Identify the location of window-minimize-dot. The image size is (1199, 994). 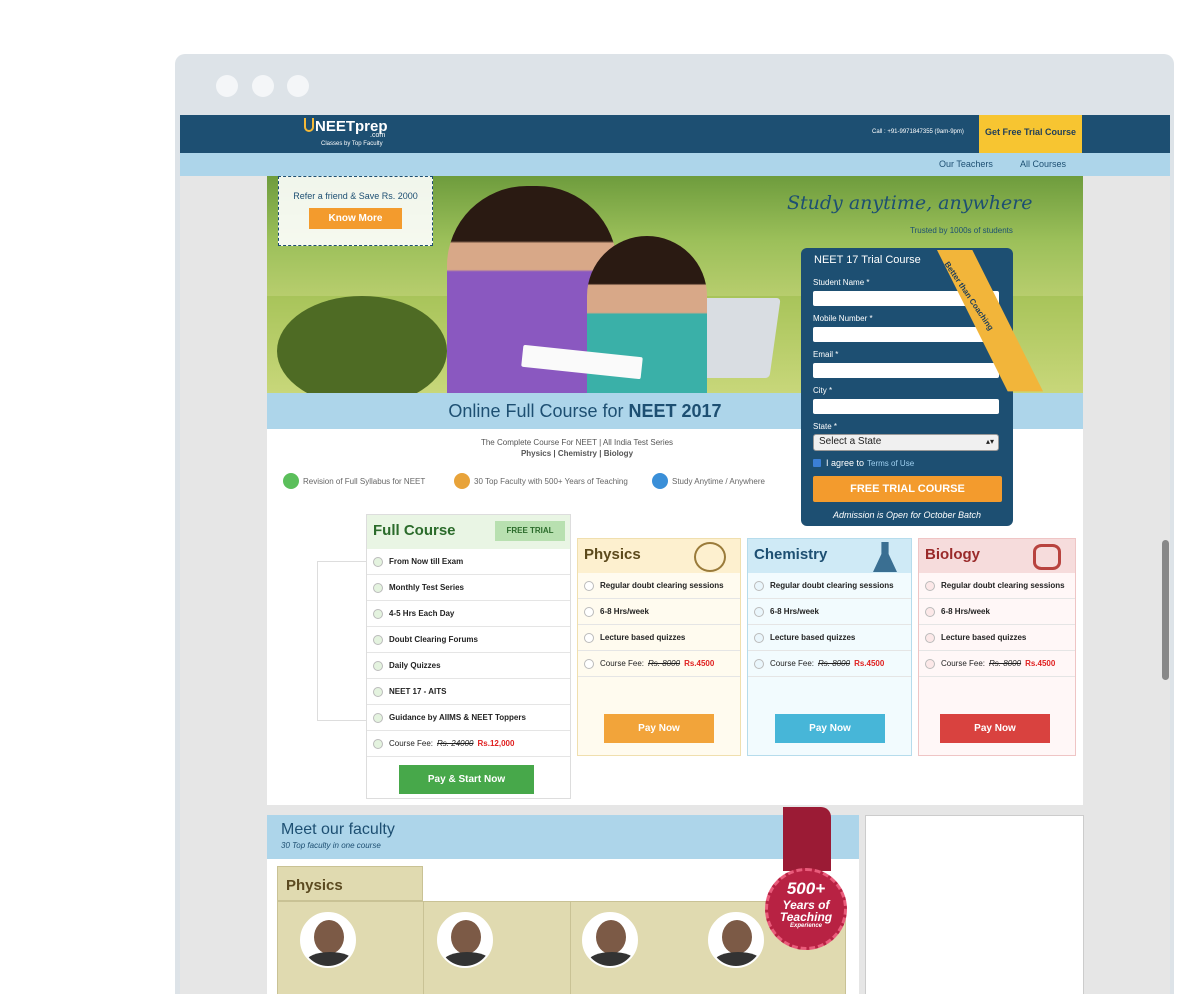
(263, 86).